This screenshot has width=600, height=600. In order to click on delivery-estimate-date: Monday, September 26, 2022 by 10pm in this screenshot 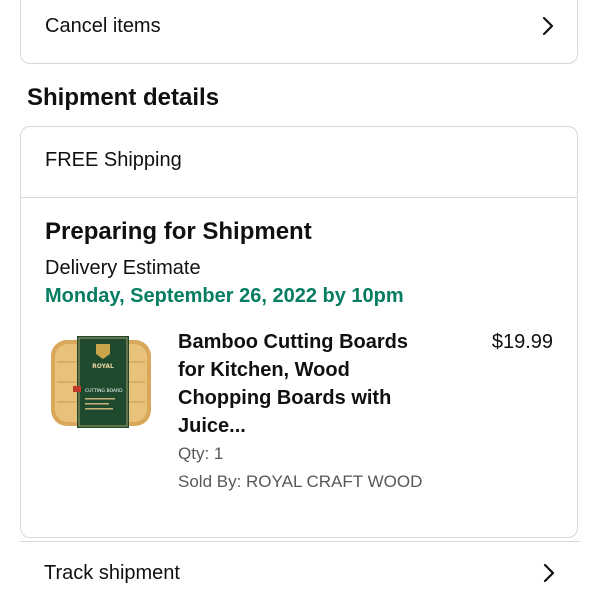, I will do `click(224, 296)`.